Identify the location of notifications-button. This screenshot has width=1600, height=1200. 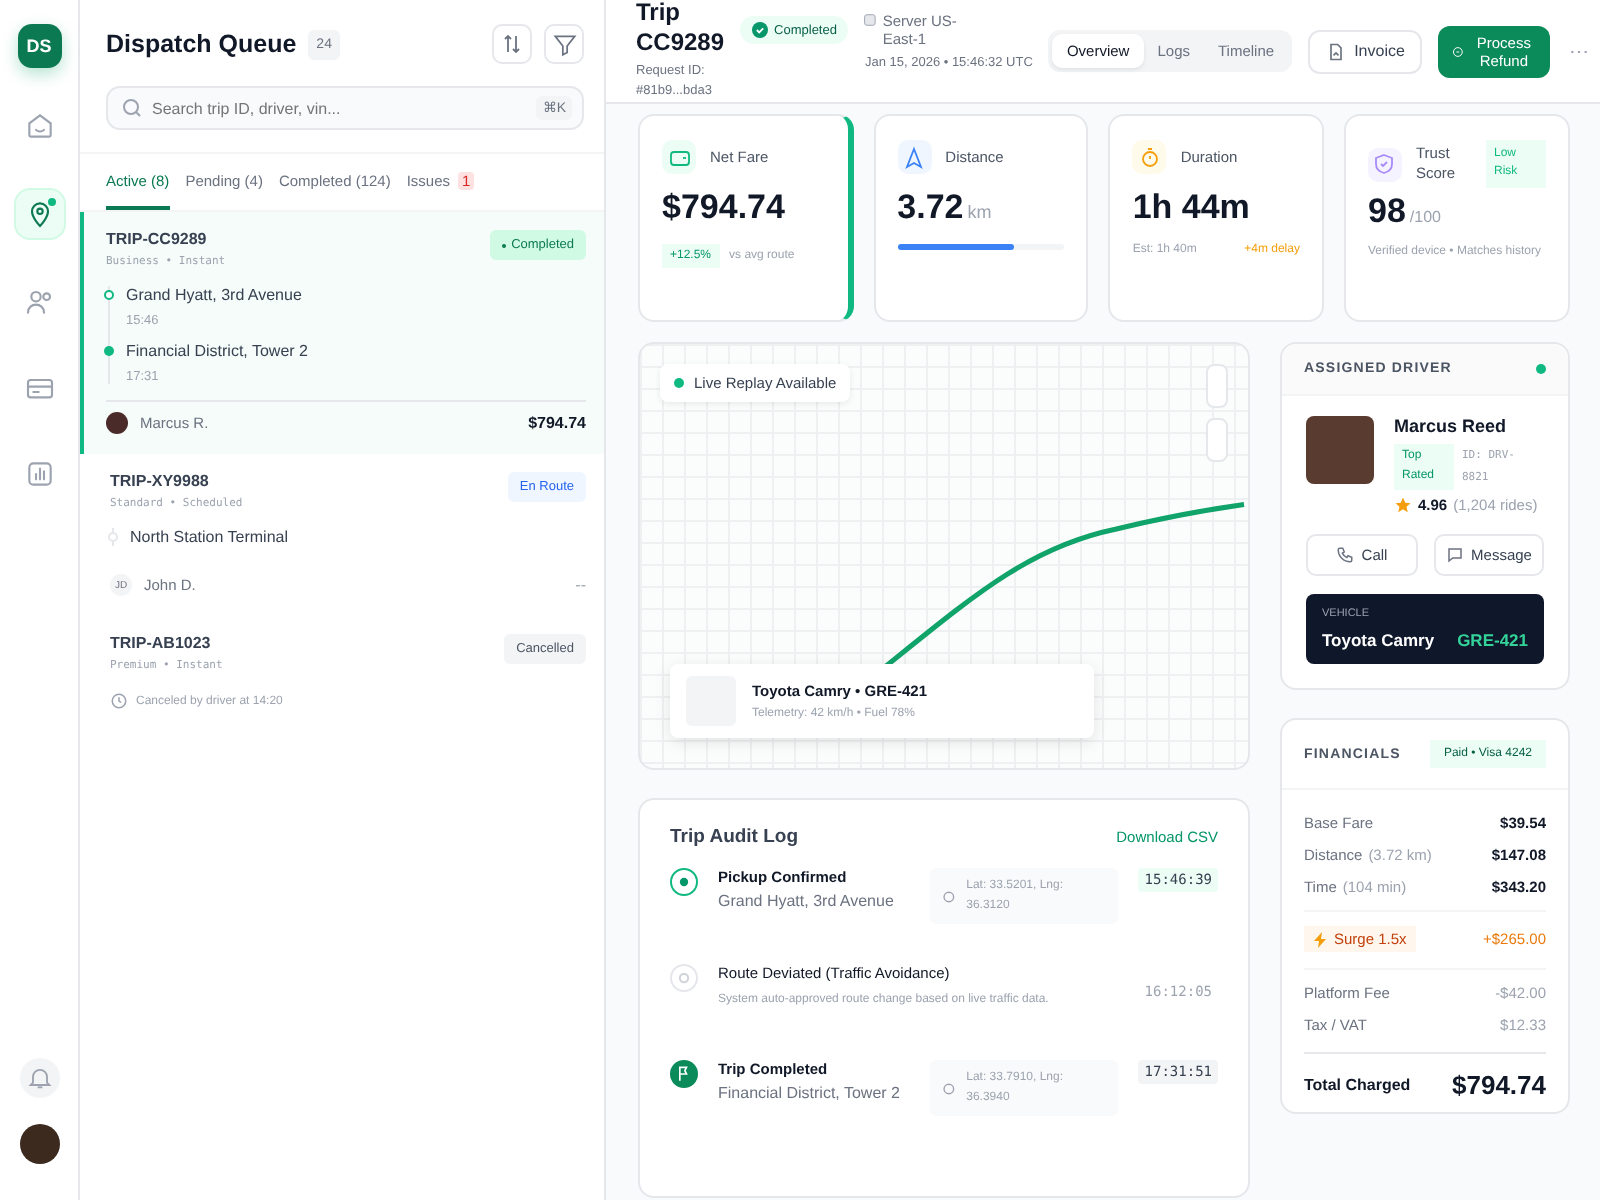
(39, 1078).